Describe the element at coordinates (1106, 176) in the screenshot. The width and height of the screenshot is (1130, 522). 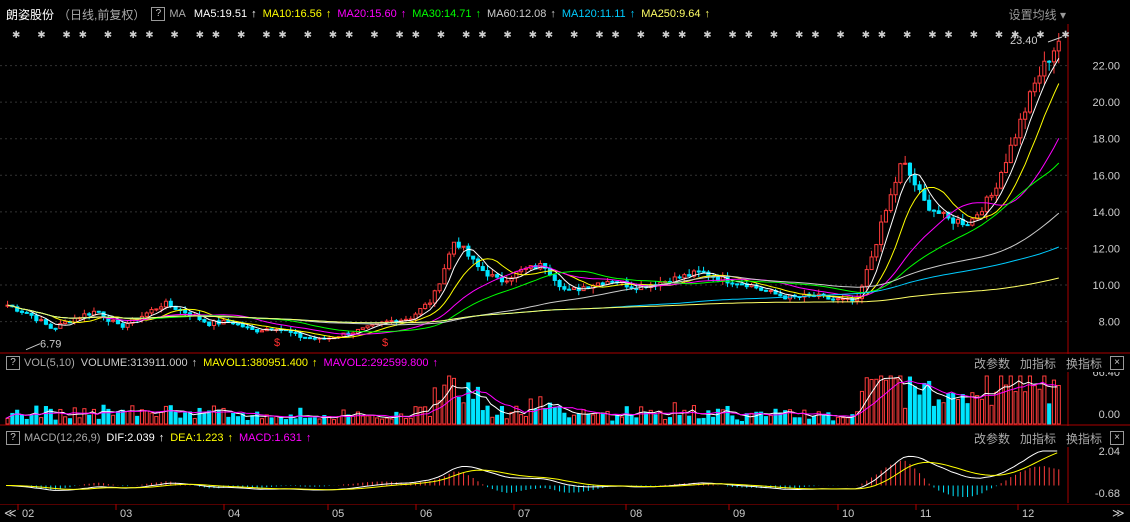
I see `price-tick-label: 16.00` at that location.